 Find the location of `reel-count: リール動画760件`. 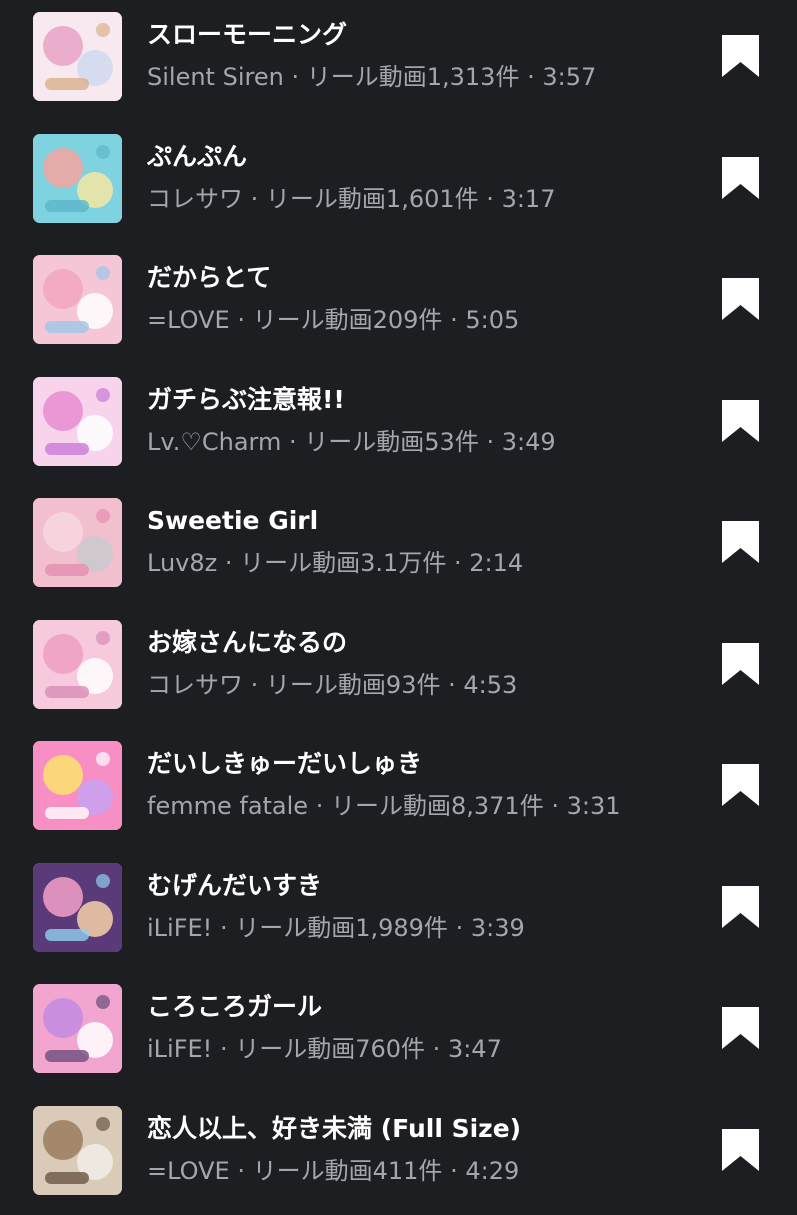

reel-count: リール動画760件 is located at coordinates (330, 1049).